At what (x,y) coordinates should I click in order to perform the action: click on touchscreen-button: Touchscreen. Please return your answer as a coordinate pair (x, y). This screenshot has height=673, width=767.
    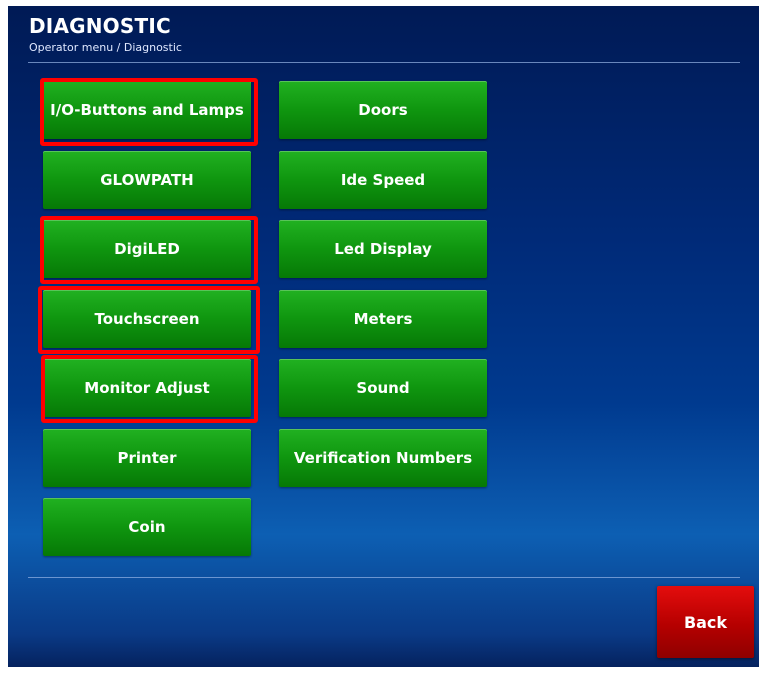
    Looking at the image, I should click on (147, 319).